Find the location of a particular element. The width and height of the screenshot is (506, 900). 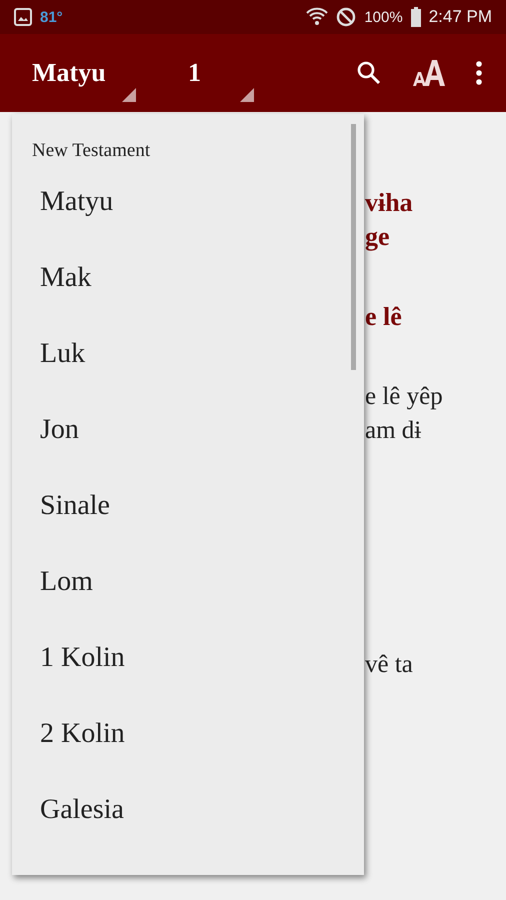

verse-text: vê ta is located at coordinates (389, 665).